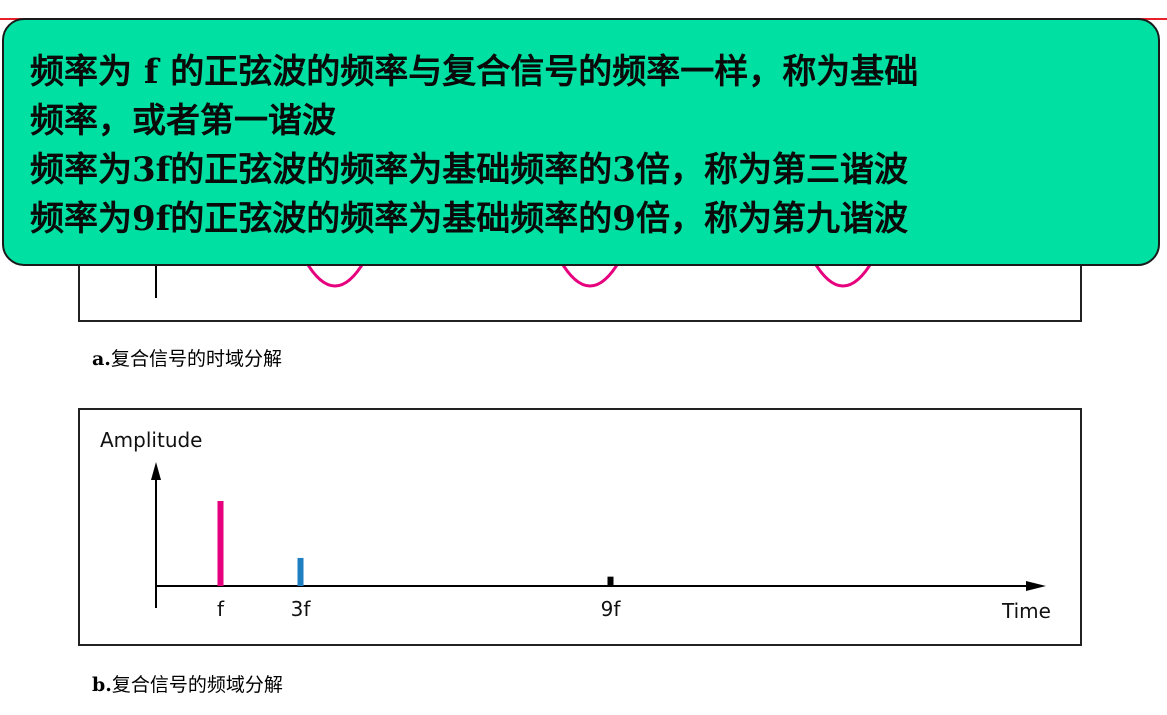 This screenshot has height=715, width=1167. I want to click on note-line-4: 频率为9f的正弦波的频率为基础频率的9倍，称为第九谐波, so click(469, 219).